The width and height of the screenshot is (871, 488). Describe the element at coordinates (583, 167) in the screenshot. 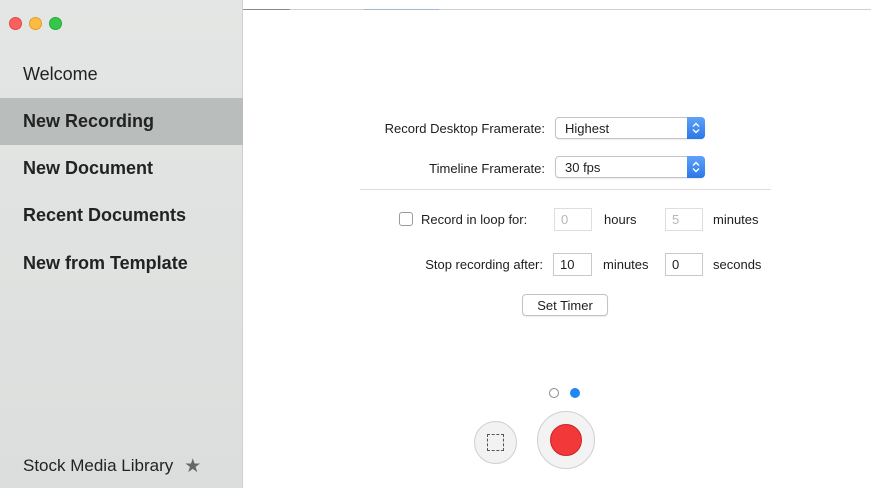

I see `timeline-framerate-value: 30 fps` at that location.